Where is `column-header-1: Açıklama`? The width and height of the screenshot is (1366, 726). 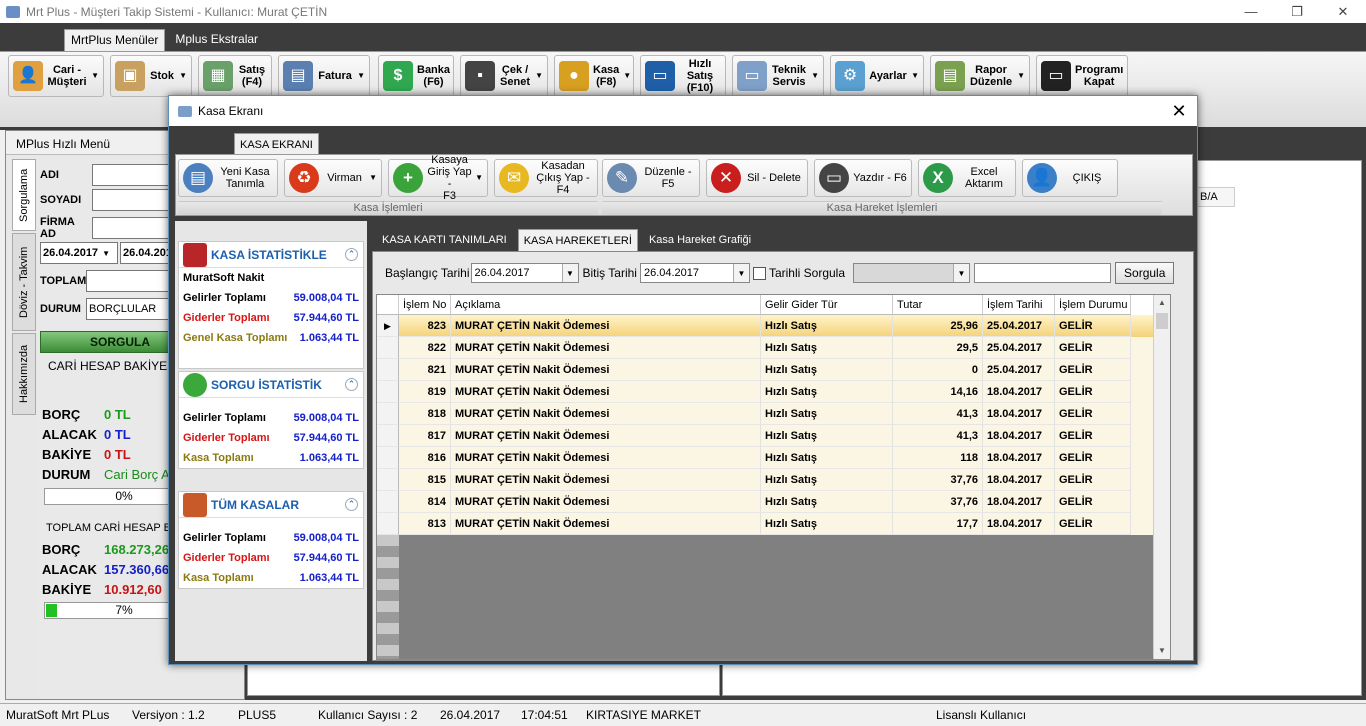 column-header-1: Açıklama is located at coordinates (606, 305).